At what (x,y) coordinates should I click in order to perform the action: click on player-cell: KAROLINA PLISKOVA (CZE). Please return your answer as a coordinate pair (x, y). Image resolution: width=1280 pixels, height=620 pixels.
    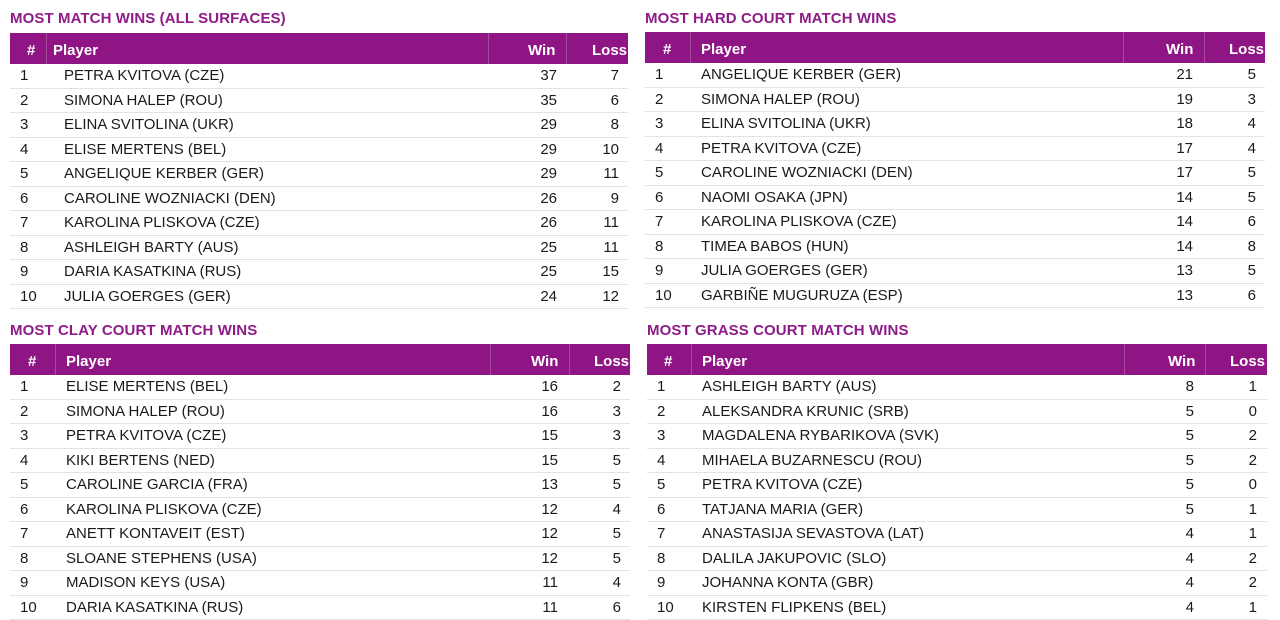
    Looking at the image, I should click on (162, 222).